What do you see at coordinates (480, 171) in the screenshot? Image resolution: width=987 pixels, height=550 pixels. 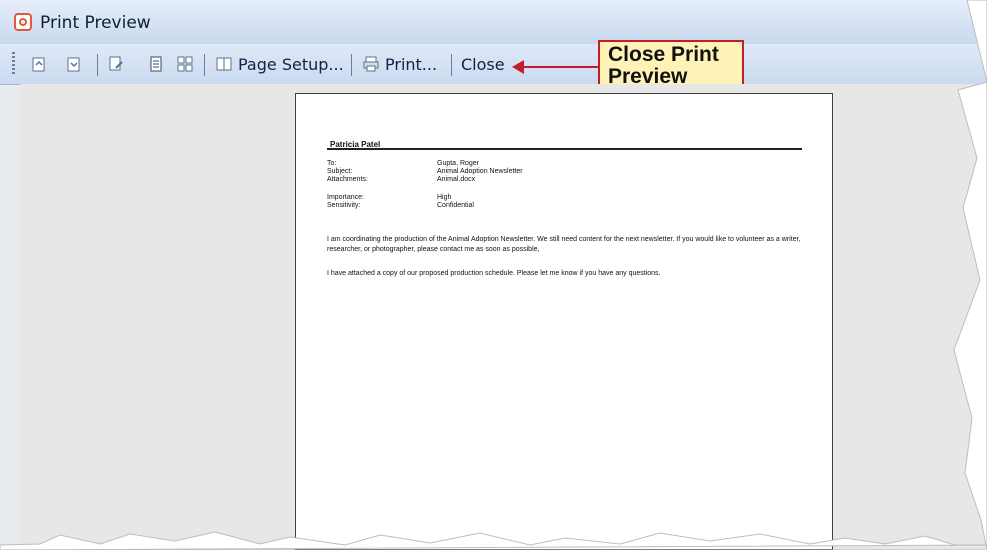 I see `field-value-subject: Animal Adoption Newsletter` at bounding box center [480, 171].